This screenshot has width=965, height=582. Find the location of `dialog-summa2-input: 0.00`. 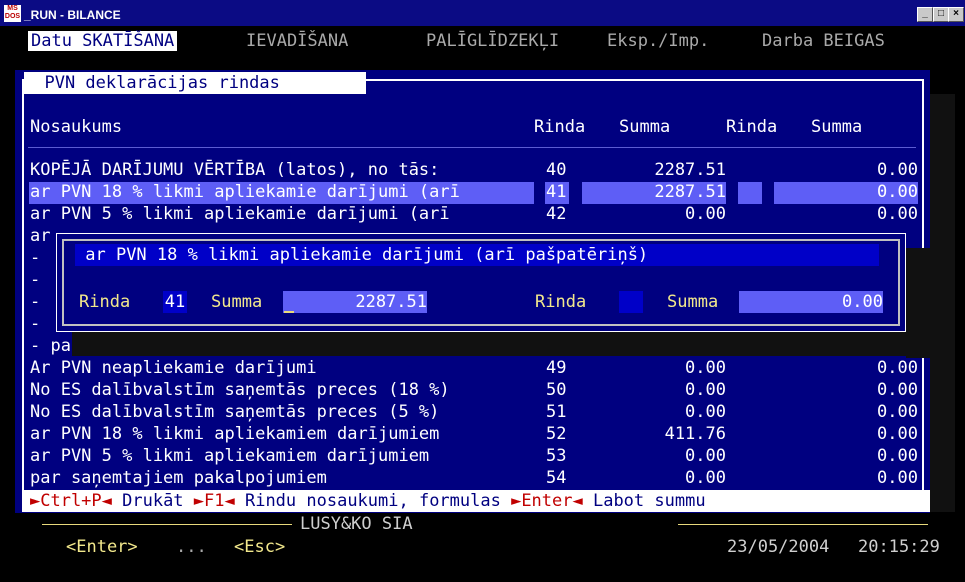

dialog-summa2-input: 0.00 is located at coordinates (811, 302).